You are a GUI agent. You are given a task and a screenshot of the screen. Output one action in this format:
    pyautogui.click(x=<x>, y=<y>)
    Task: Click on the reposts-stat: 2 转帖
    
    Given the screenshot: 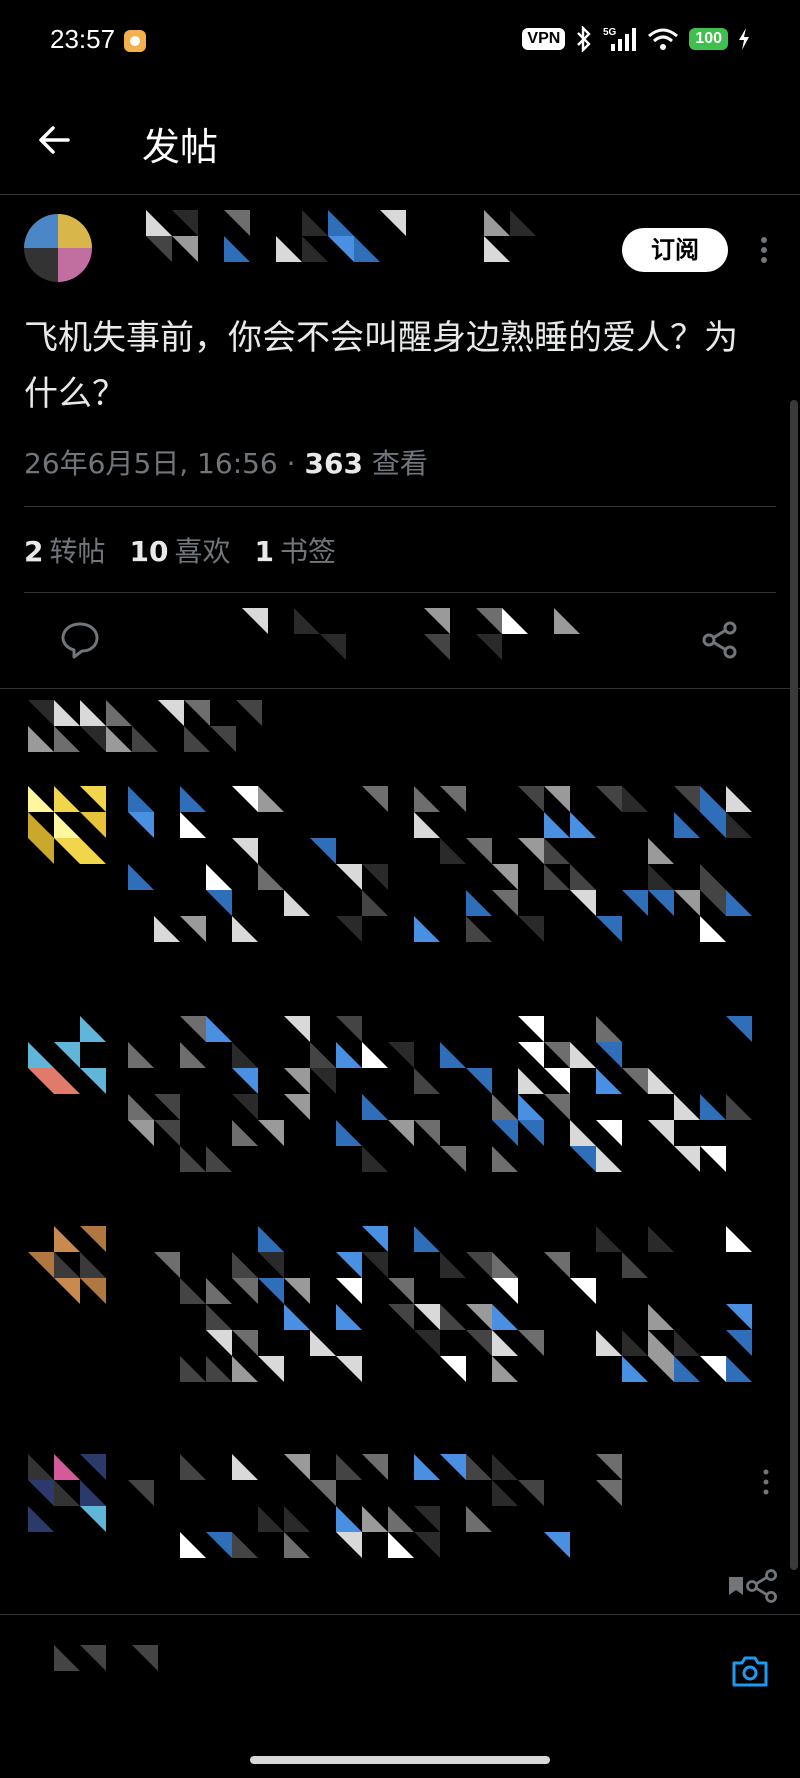 What is the action you would take?
    pyautogui.click(x=65, y=550)
    